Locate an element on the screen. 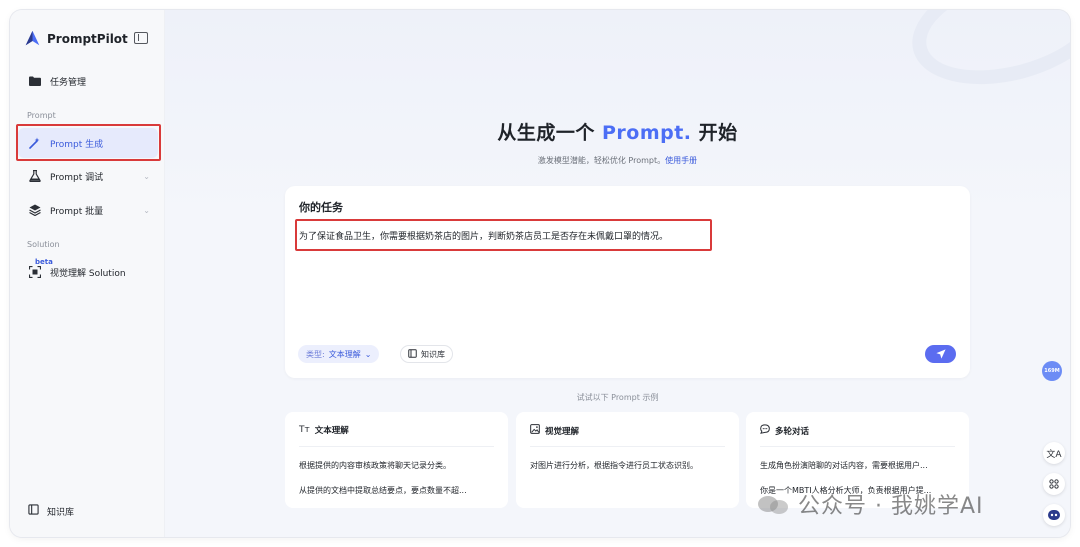 The height and width of the screenshot is (547, 1080). title-prefix: 从生成一个 is located at coordinates (546, 133).